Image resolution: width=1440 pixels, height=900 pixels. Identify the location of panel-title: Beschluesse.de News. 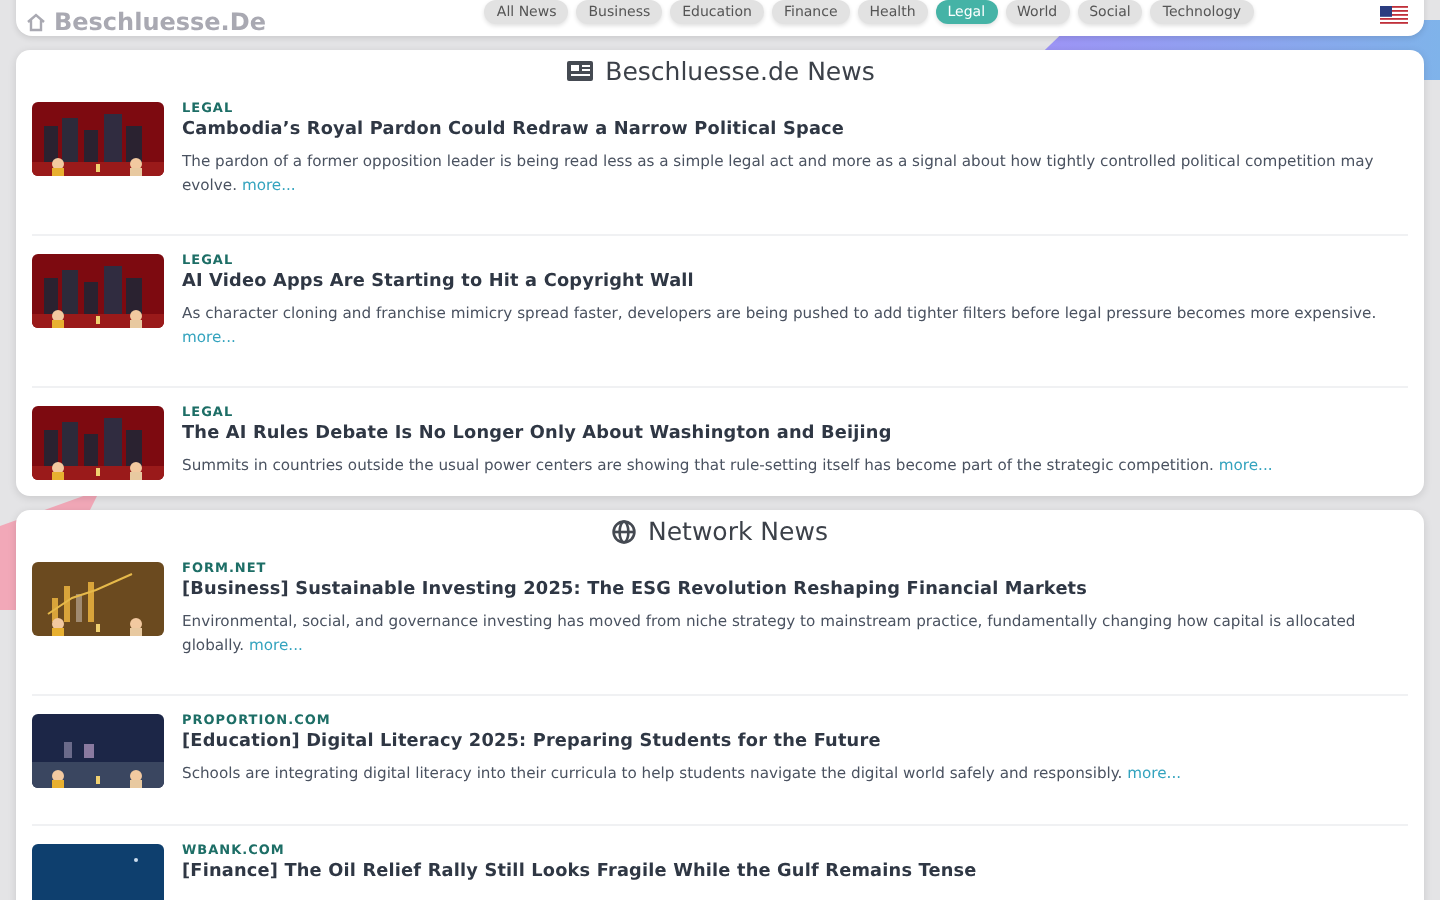
(740, 71).